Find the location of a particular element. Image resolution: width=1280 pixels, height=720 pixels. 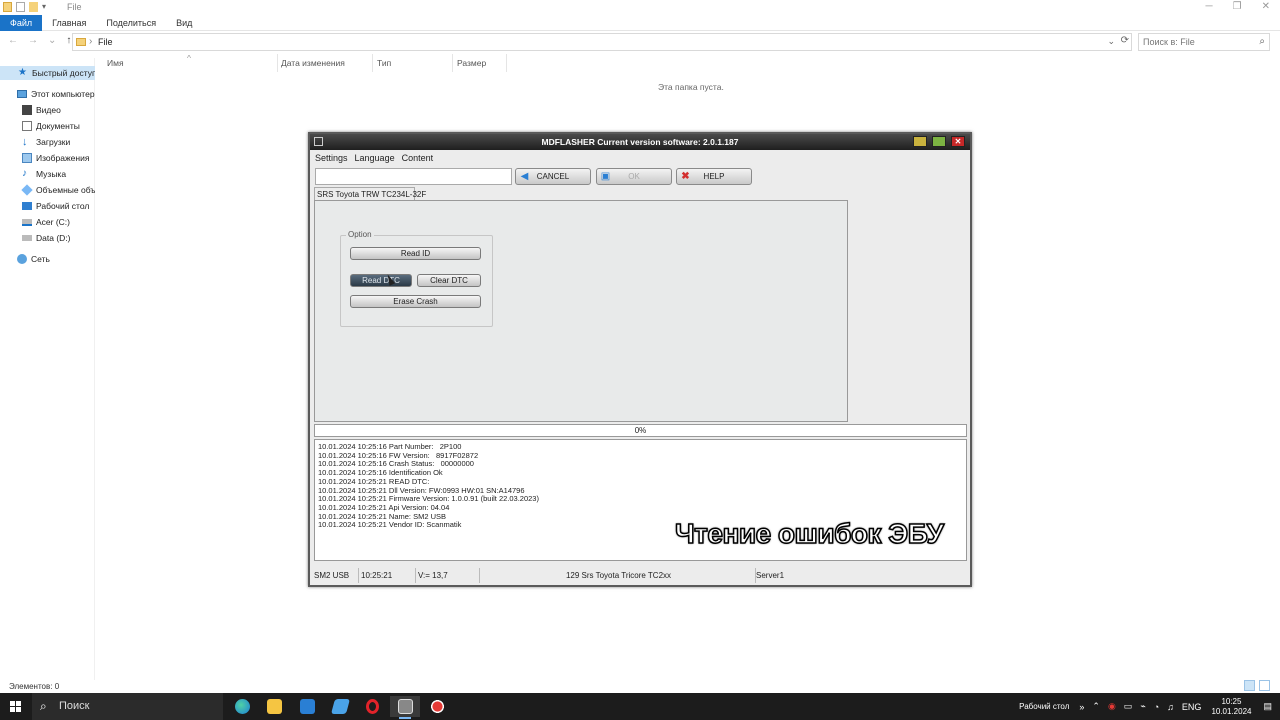

column-header-type: Тип is located at coordinates (384, 63).